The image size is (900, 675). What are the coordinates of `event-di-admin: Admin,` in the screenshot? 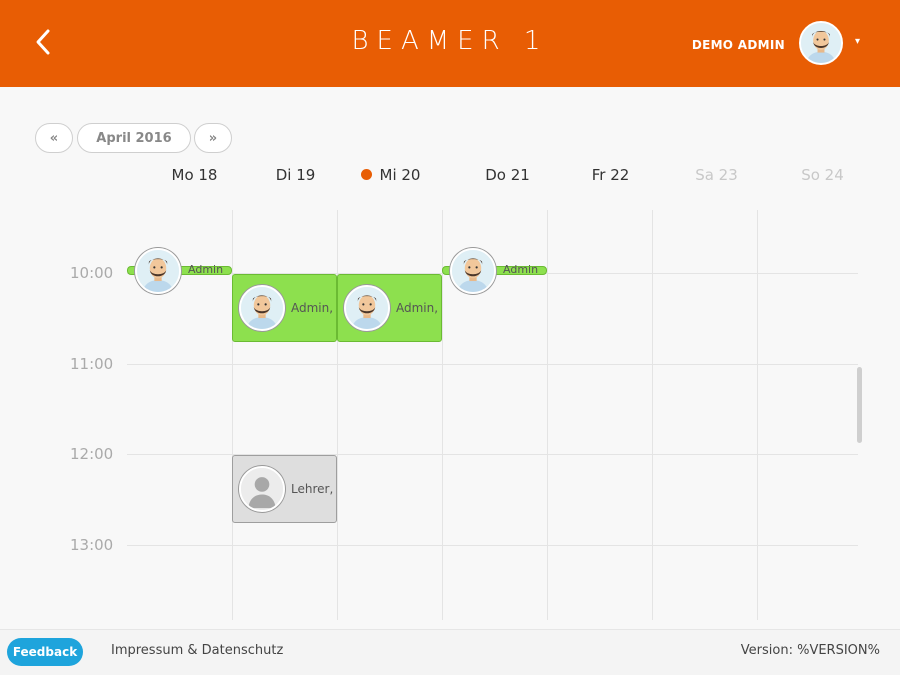 It's located at (284, 308).